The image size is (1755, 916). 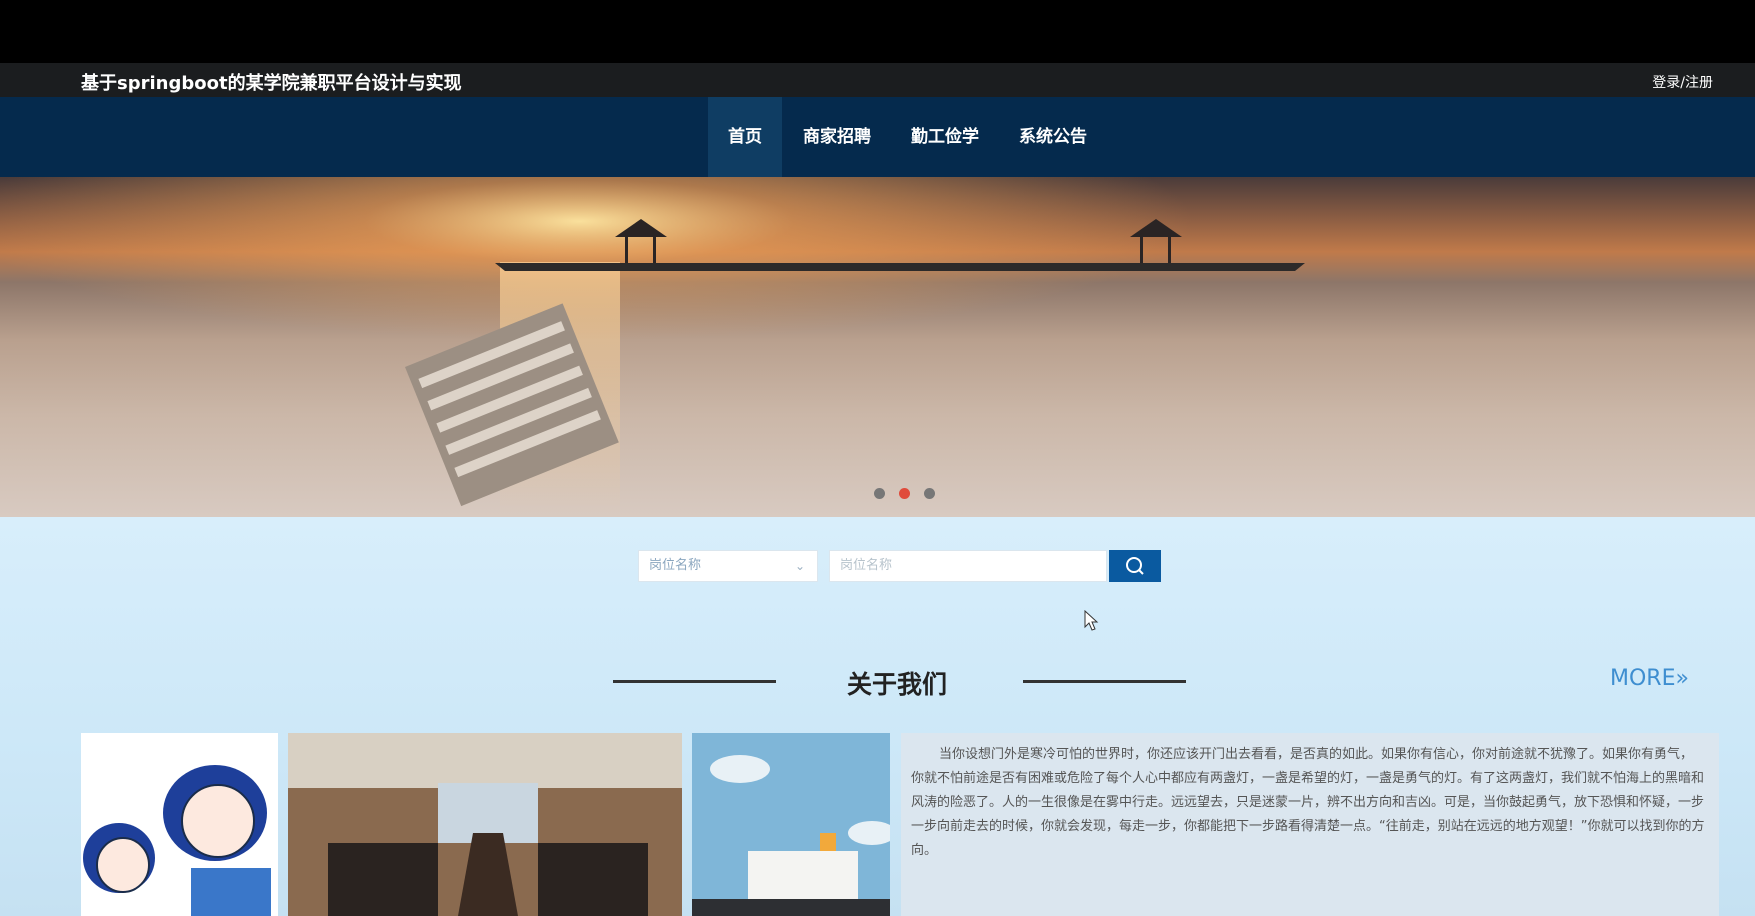 I want to click on title-rule-right, so click(x=1104, y=681).